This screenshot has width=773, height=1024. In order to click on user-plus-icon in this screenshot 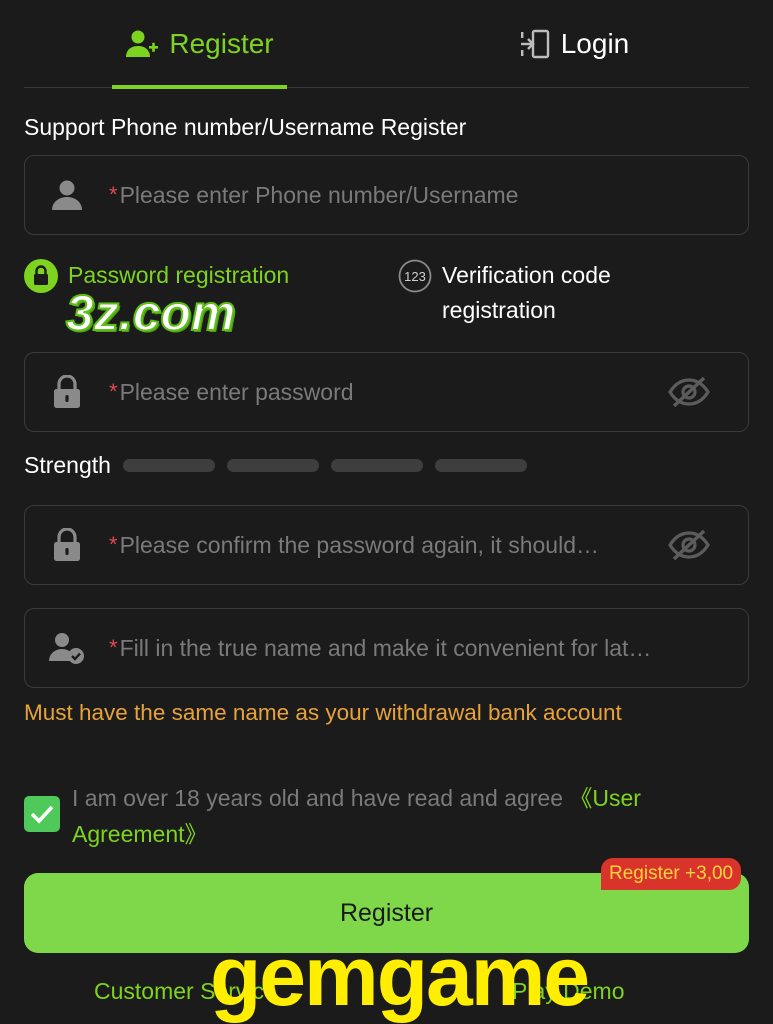, I will do `click(142, 44)`.